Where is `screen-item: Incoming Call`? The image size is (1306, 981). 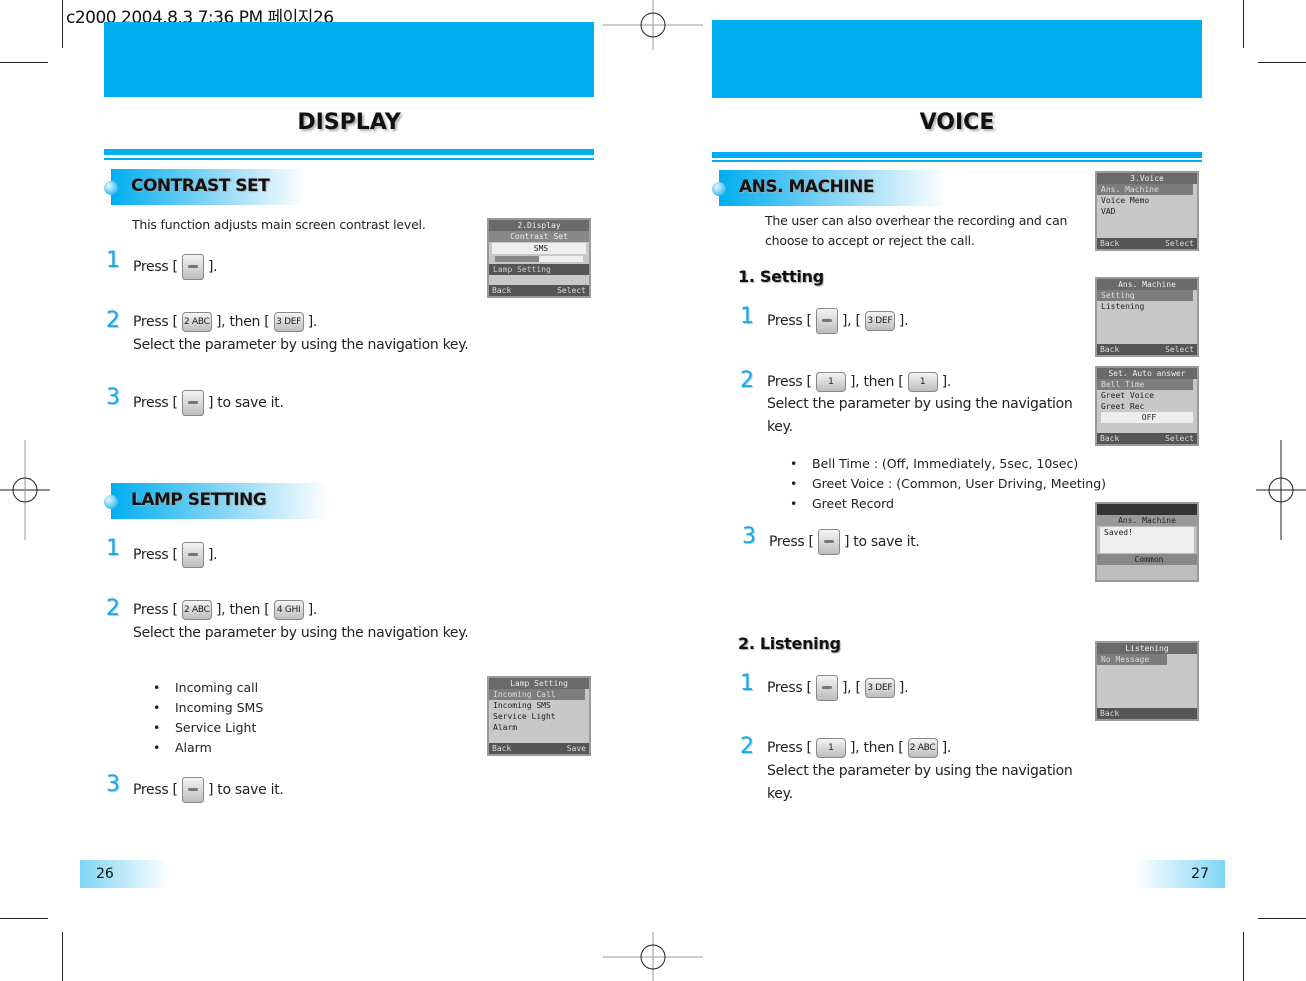
screen-item: Incoming Call is located at coordinates (537, 694).